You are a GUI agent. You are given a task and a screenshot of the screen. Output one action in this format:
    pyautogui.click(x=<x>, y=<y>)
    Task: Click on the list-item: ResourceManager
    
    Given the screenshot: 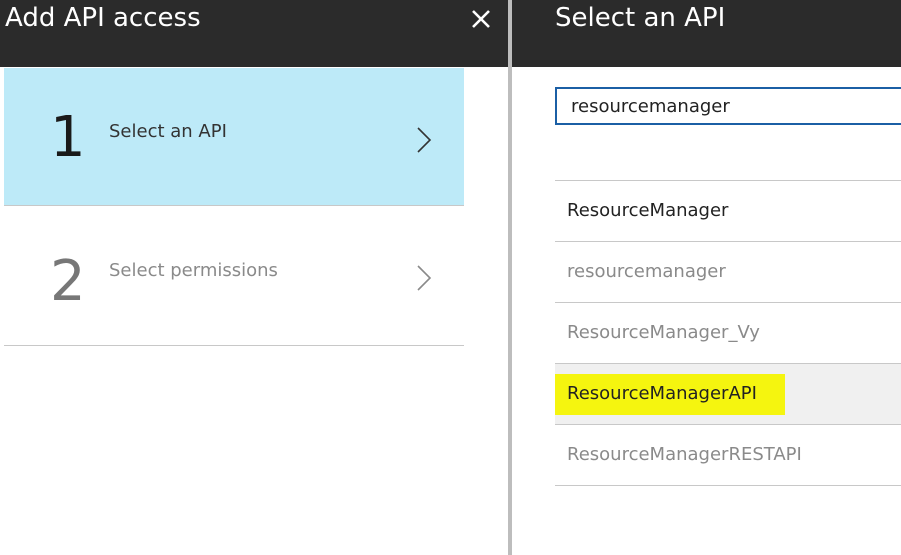 What is the action you would take?
    pyautogui.click(x=728, y=211)
    